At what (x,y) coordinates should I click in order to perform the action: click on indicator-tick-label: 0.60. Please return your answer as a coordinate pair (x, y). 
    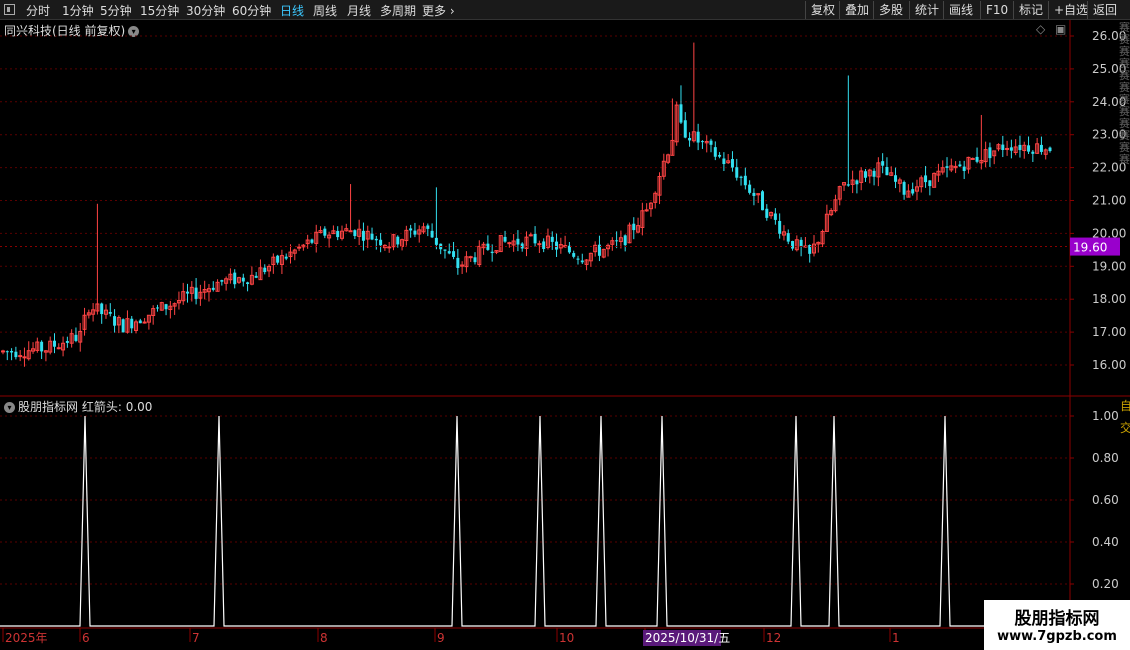
    Looking at the image, I should click on (1105, 500).